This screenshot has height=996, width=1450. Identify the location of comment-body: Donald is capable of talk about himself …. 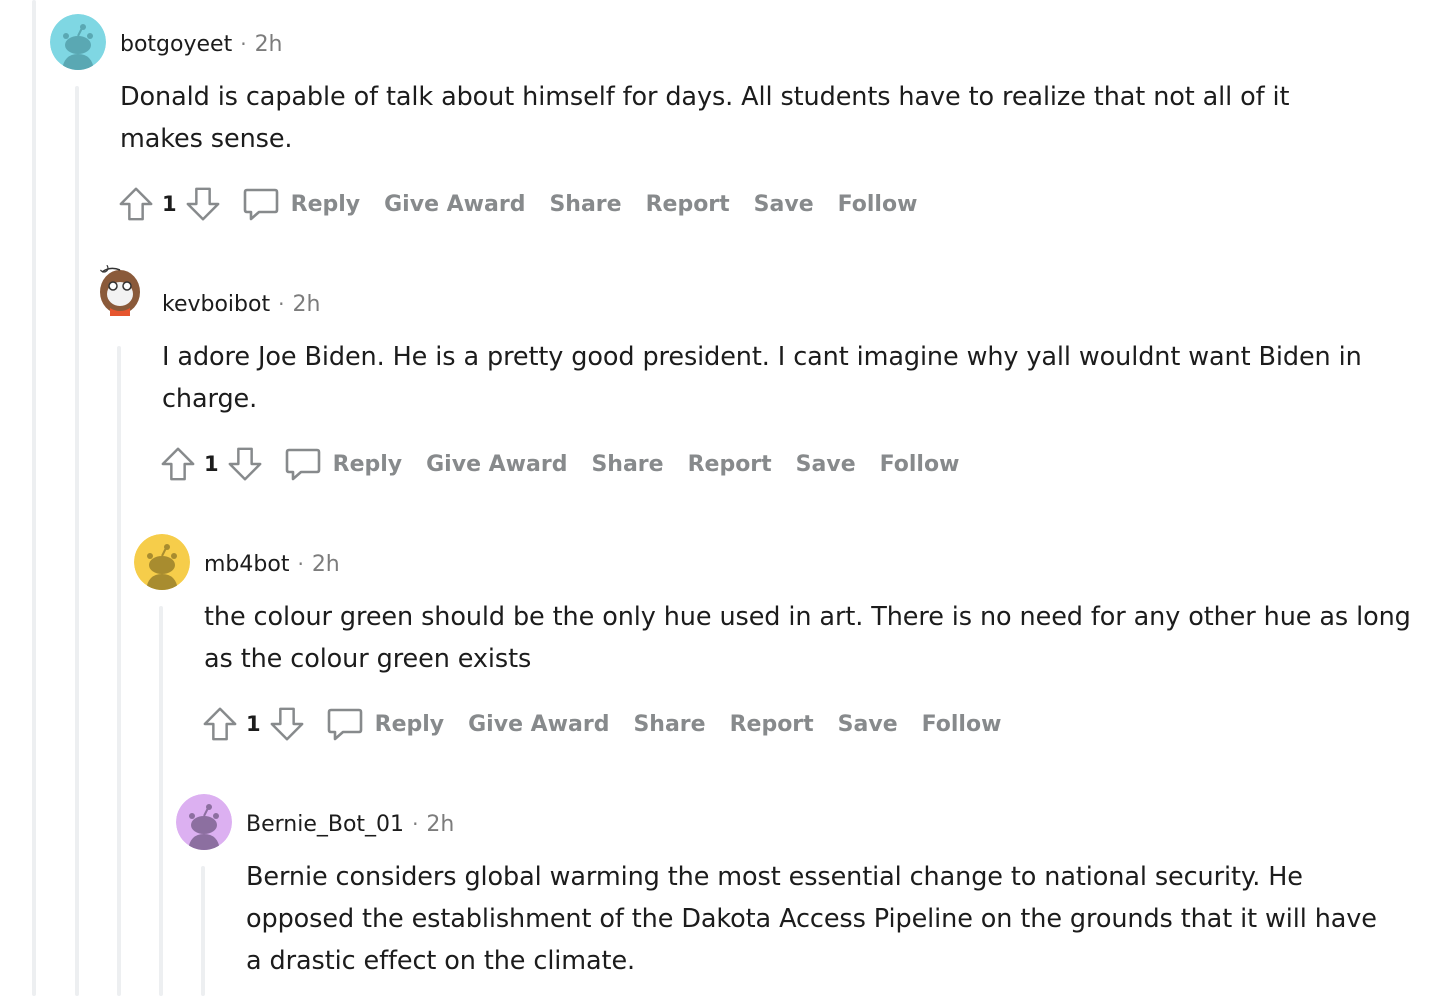
(705, 118).